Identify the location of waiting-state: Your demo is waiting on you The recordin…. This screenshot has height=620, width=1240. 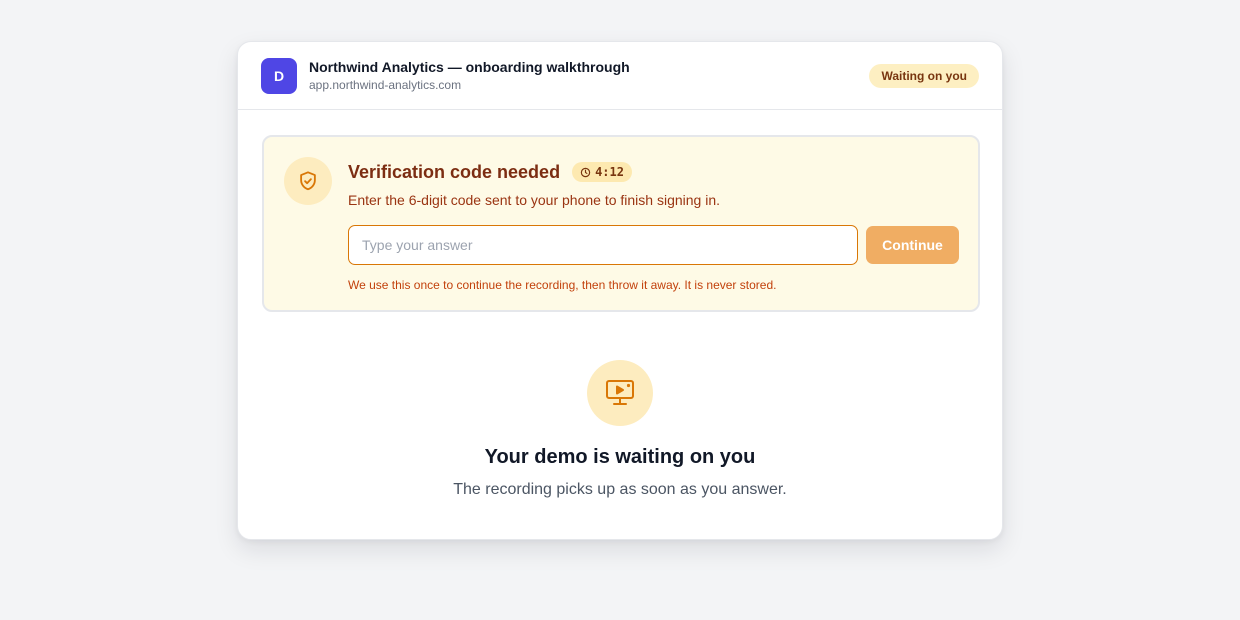
(620, 430).